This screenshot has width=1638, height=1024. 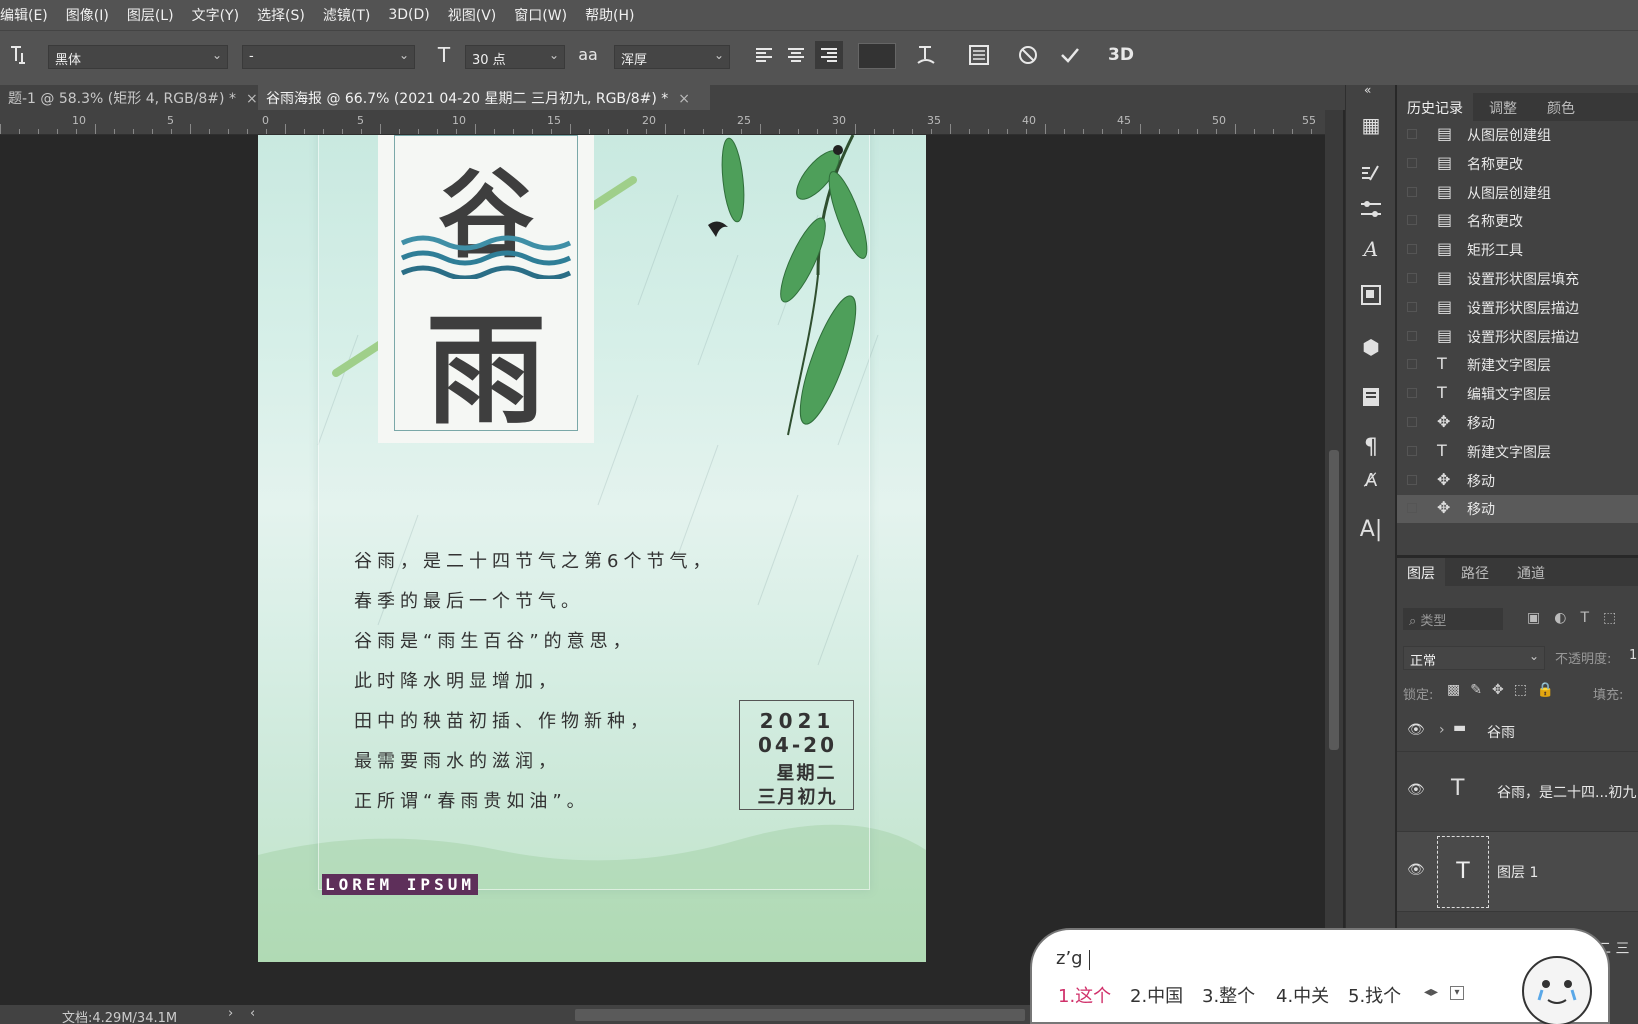 What do you see at coordinates (1503, 107) in the screenshot?
I see `tab-adjustments: 调整` at bounding box center [1503, 107].